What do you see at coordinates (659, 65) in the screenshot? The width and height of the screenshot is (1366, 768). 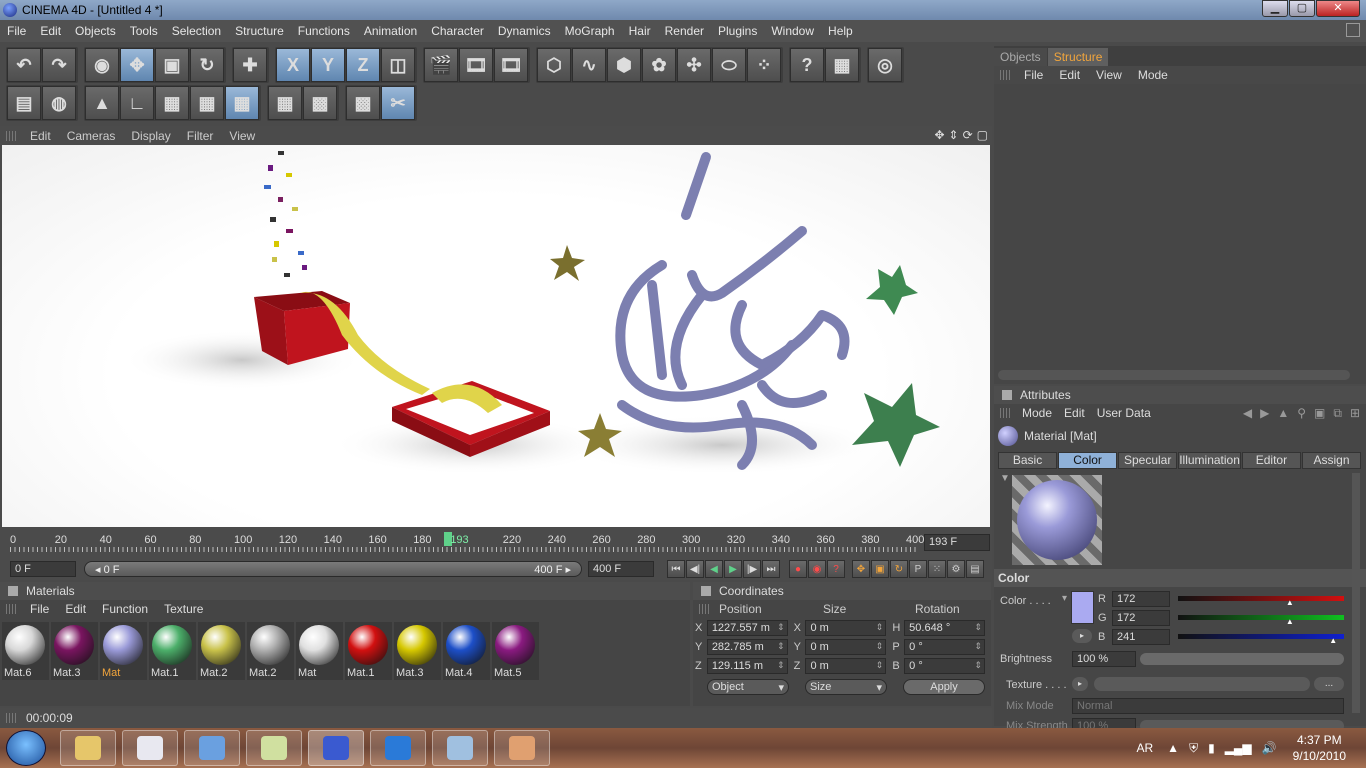 I see `array-button: ✿` at bounding box center [659, 65].